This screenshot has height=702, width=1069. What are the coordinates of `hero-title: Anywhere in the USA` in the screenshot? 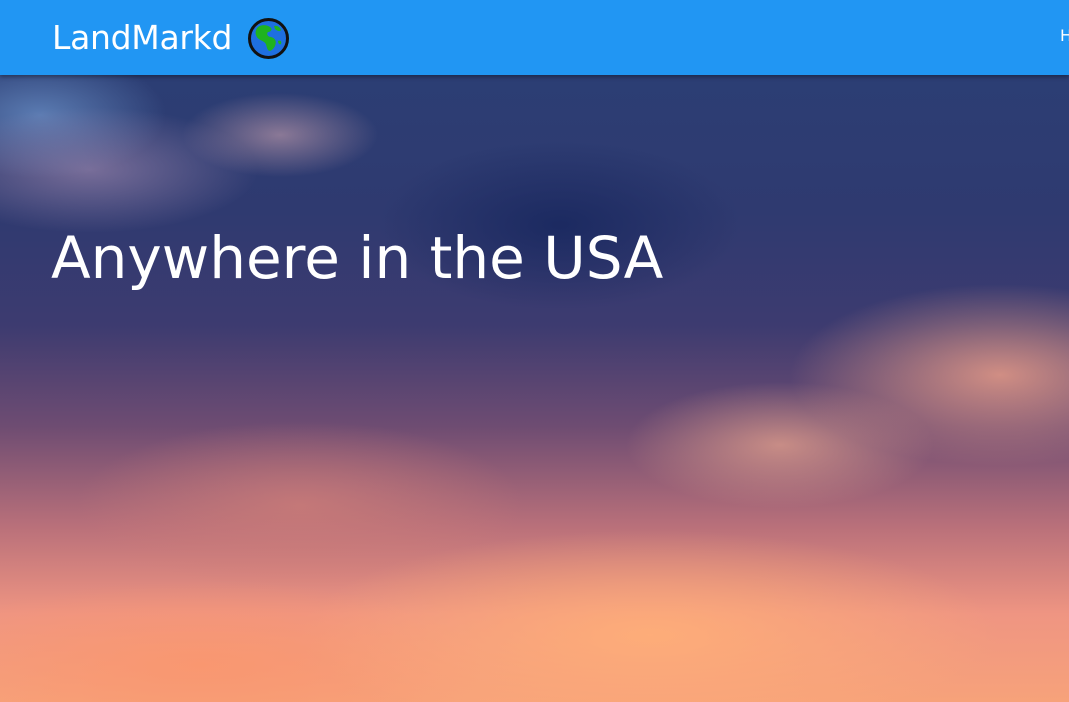 It's located at (357, 258).